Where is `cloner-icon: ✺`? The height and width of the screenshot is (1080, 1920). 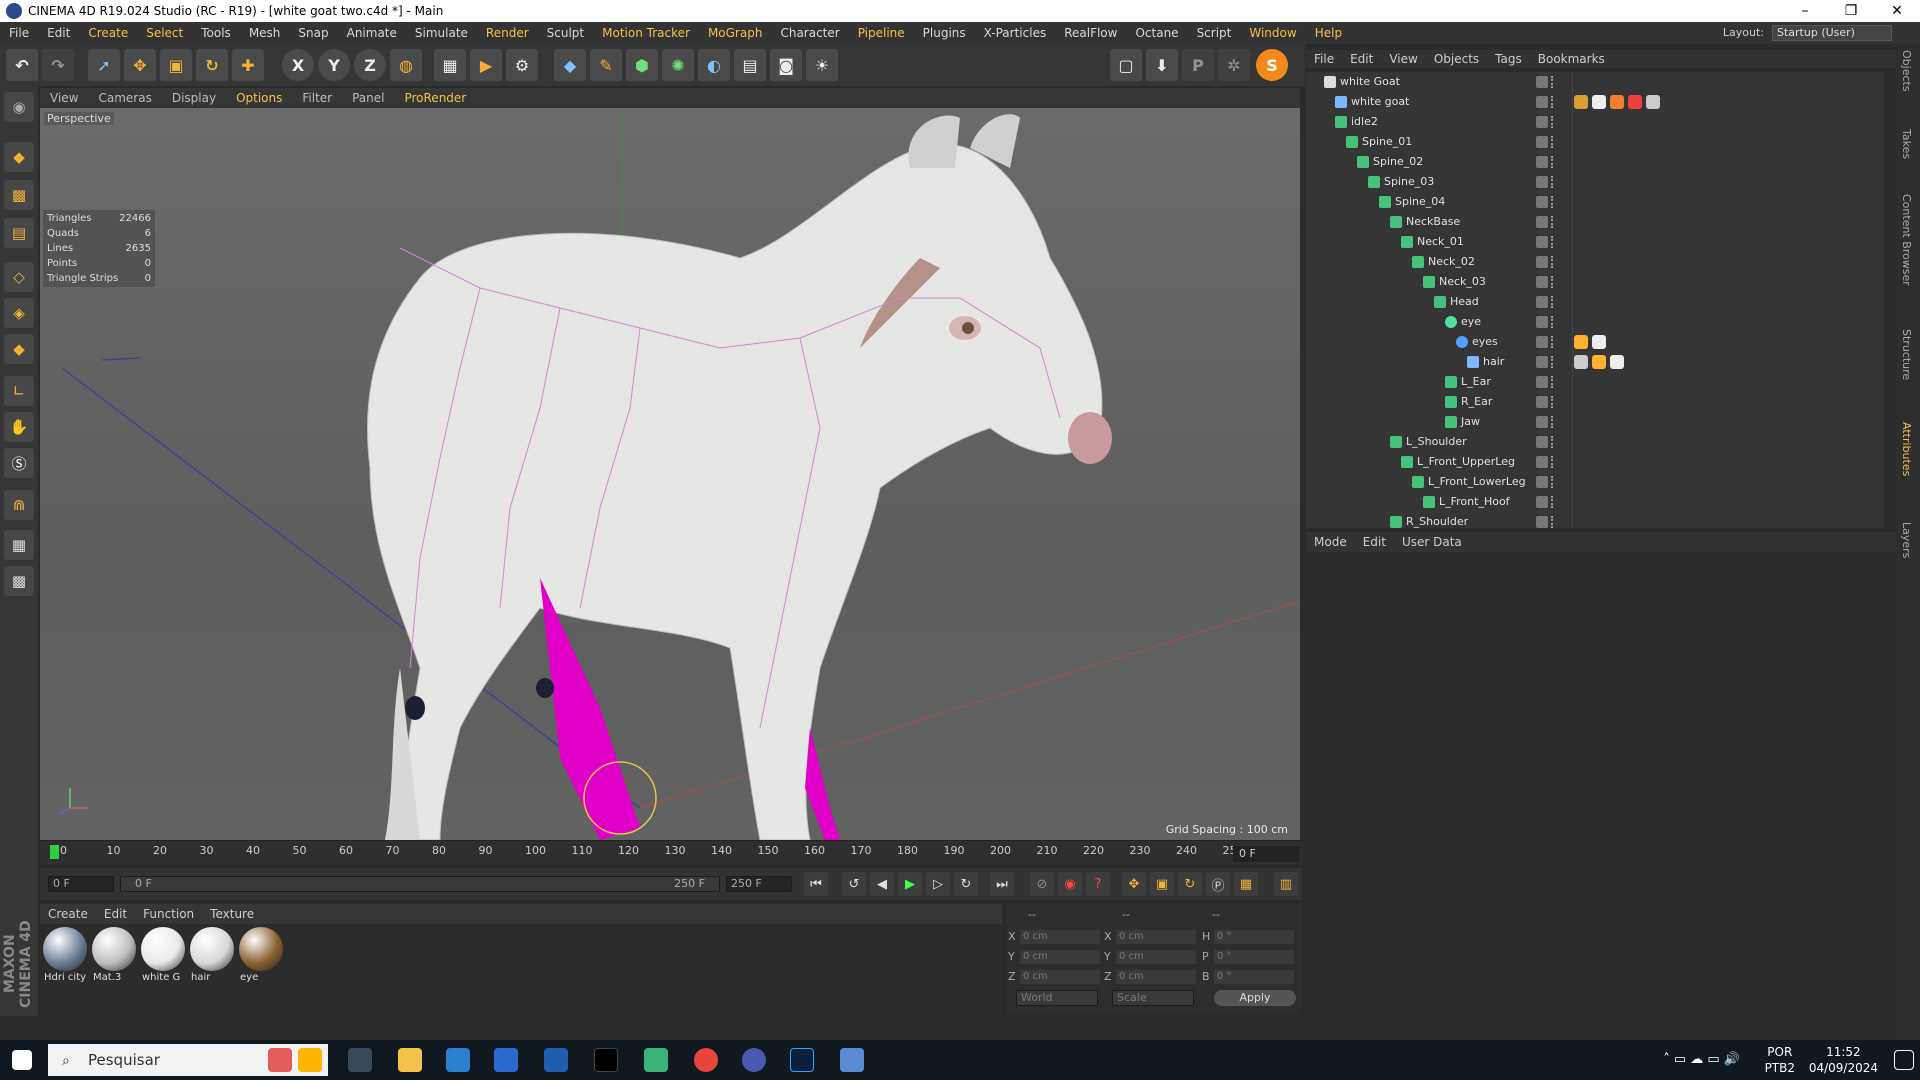
cloner-icon: ✺ is located at coordinates (678, 65).